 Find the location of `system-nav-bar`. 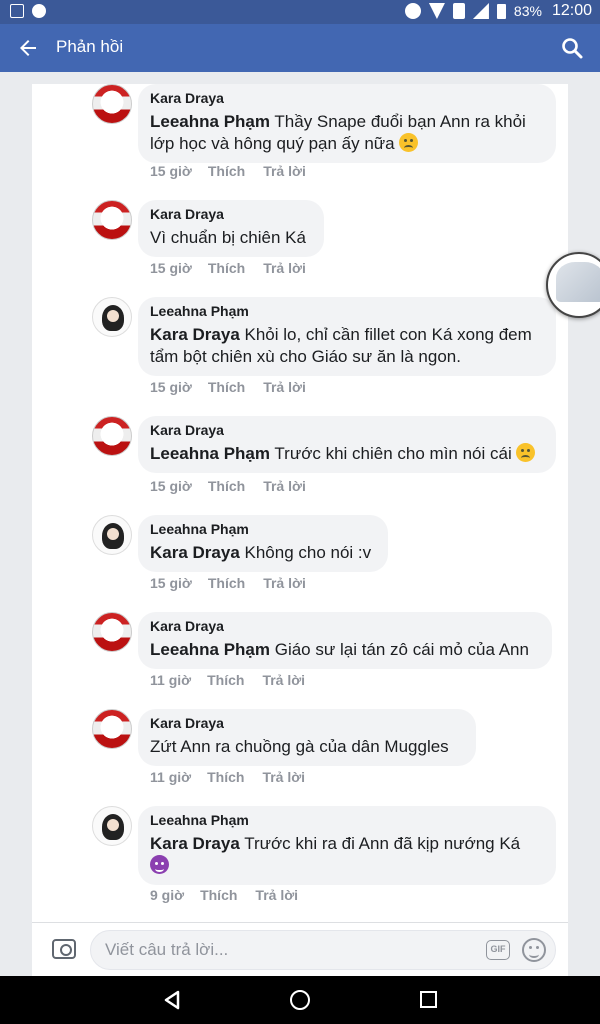

system-nav-bar is located at coordinates (300, 1000).